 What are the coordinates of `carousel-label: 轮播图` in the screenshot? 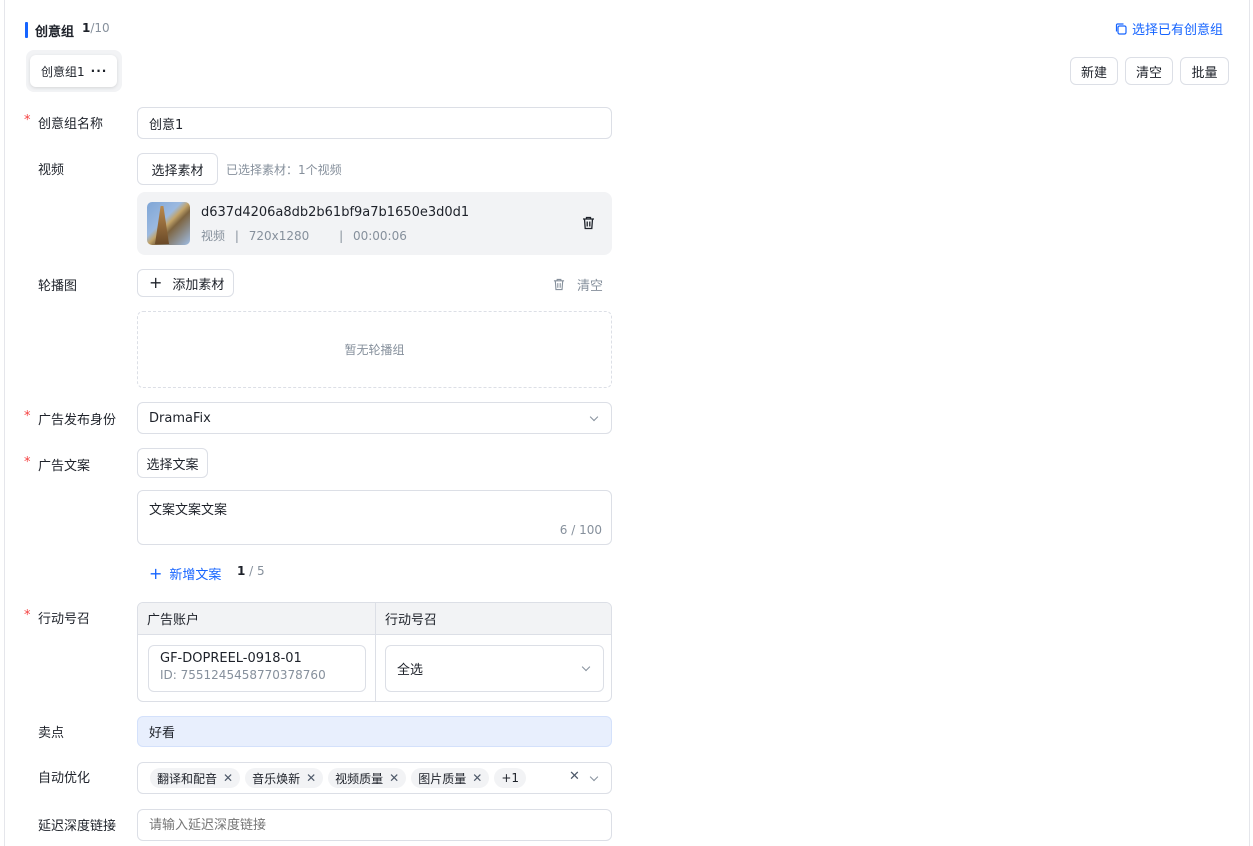 It's located at (58, 286).